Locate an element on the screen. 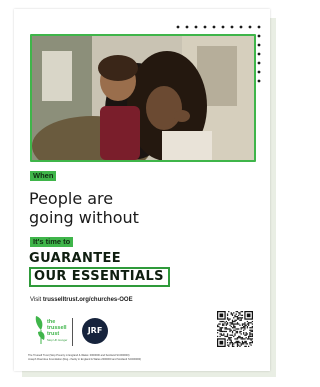  jrf-logo-icon: JRF is located at coordinates (95, 331).